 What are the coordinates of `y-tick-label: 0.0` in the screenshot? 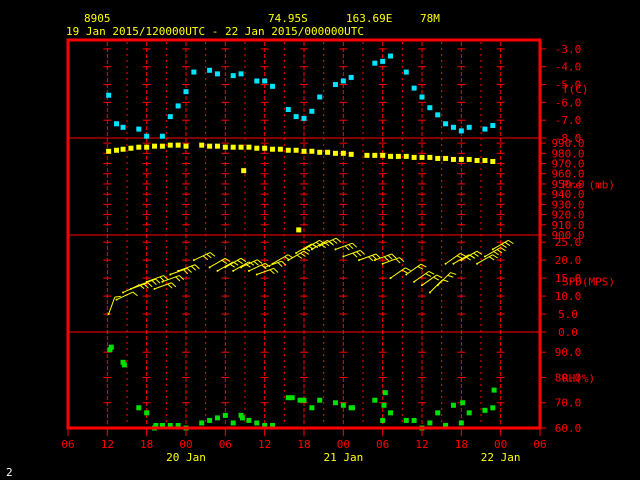 It's located at (568, 332).